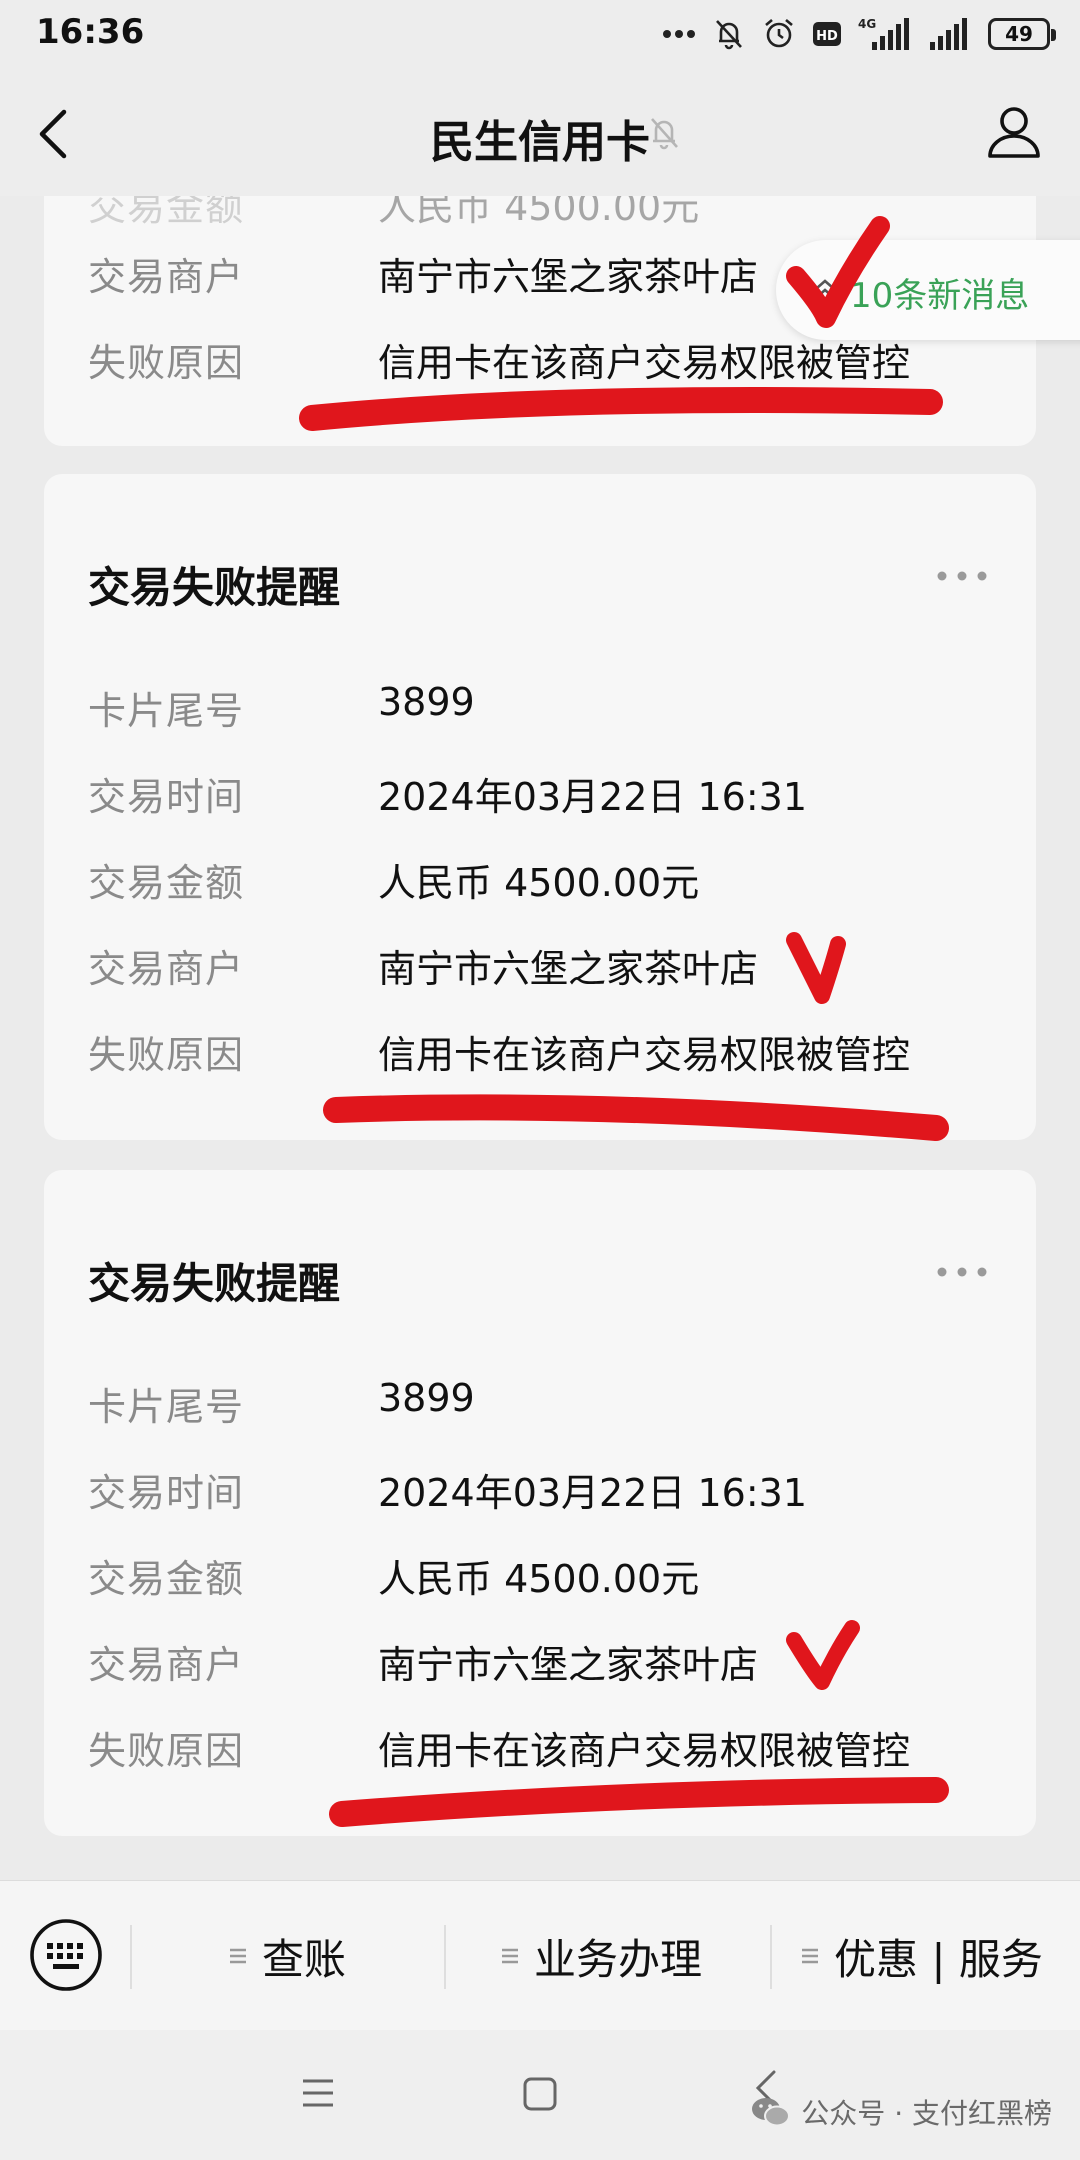 The height and width of the screenshot is (2160, 1080). Describe the element at coordinates (1022, 34) in the screenshot. I see `battery-icon: 49` at that location.